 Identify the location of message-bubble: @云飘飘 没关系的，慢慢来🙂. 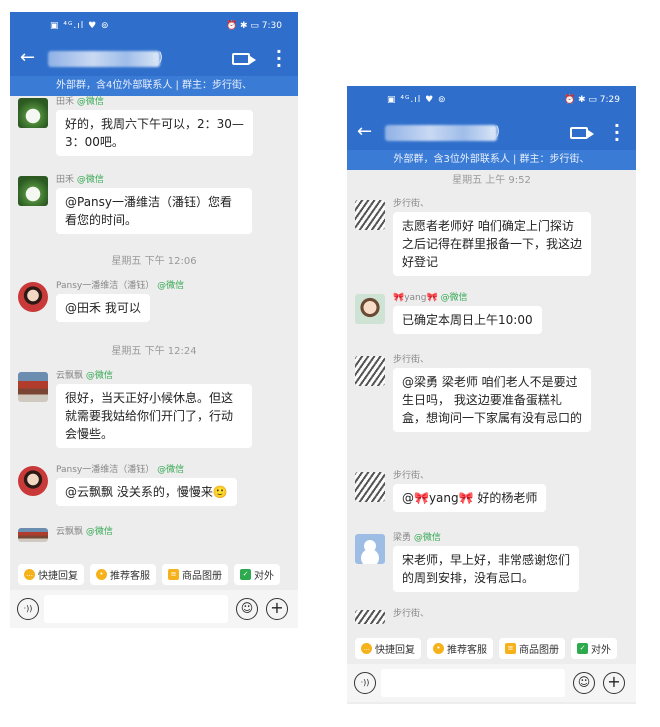
(146, 492).